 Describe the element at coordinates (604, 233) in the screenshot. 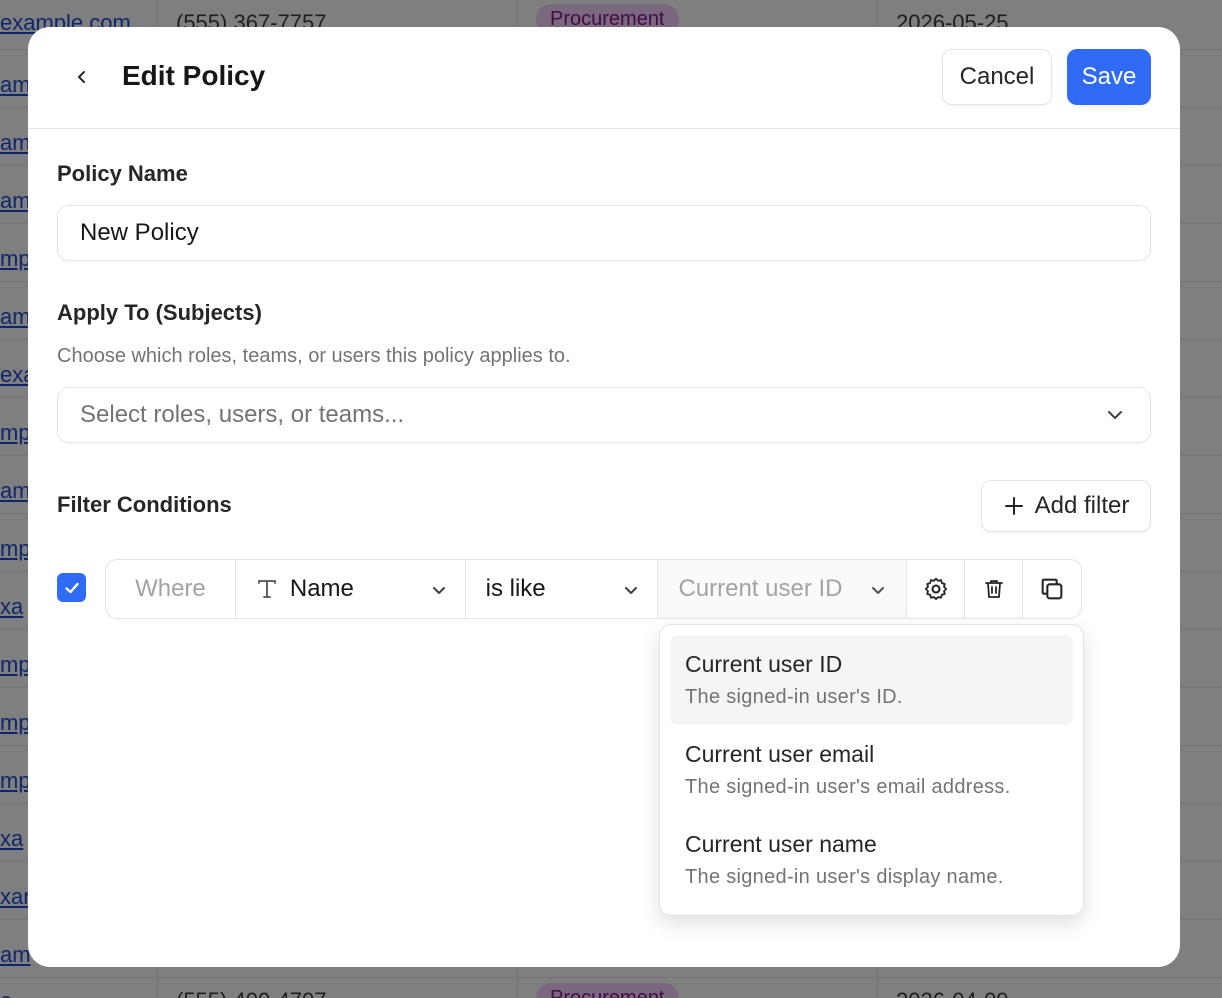

I see `policy-name-input: New Policy` at that location.